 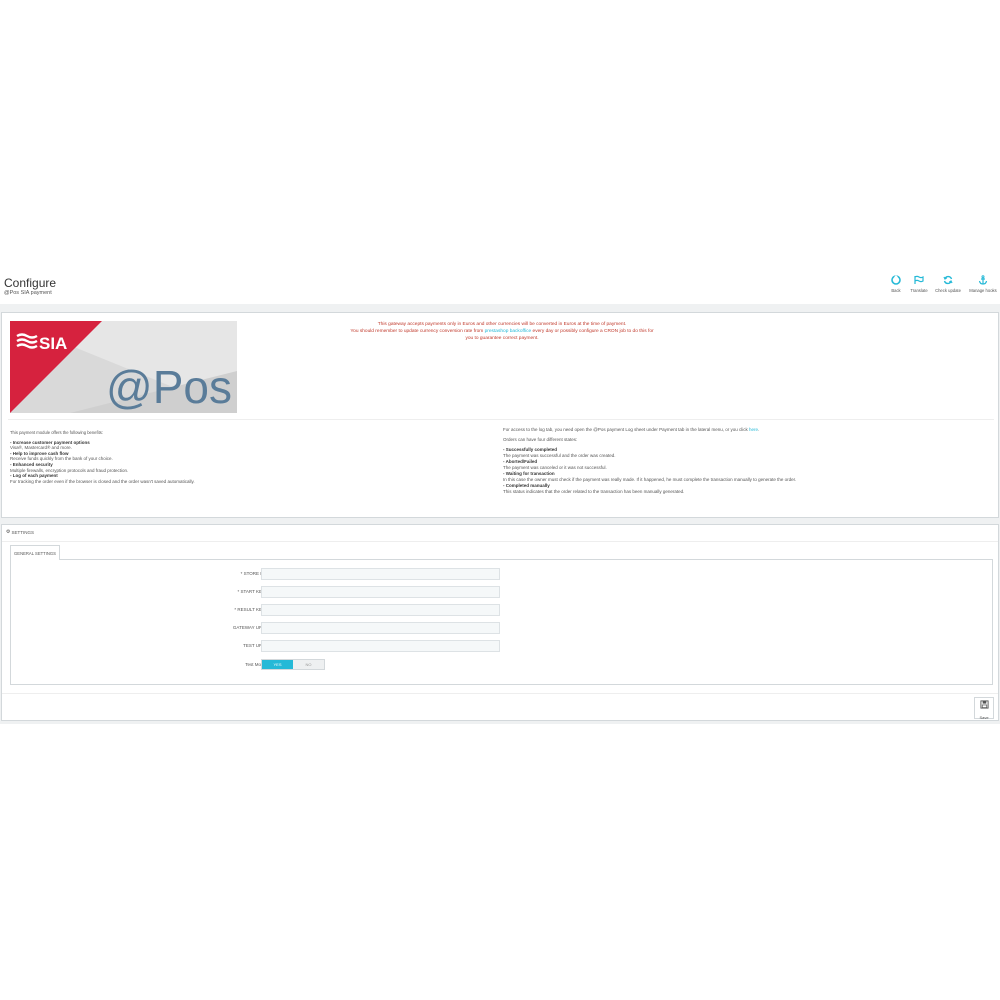 I want to click on notice-line-3: you to guarantee correct payment., so click(x=502, y=338).